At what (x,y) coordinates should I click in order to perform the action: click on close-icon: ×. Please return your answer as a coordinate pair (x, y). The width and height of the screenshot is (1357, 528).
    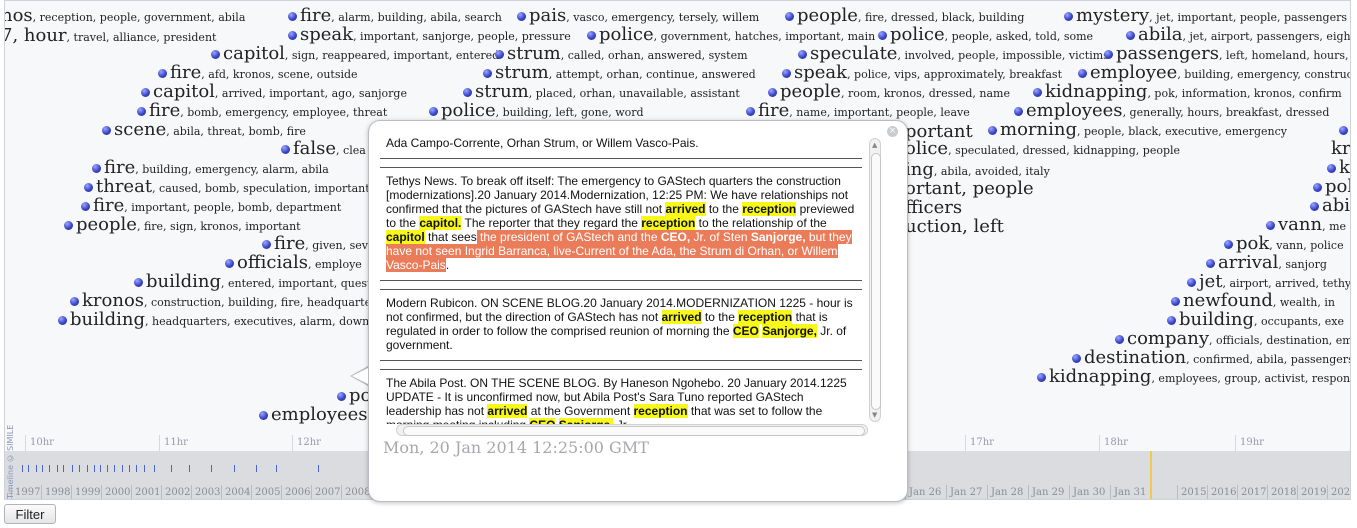
    Looking at the image, I should click on (892, 131).